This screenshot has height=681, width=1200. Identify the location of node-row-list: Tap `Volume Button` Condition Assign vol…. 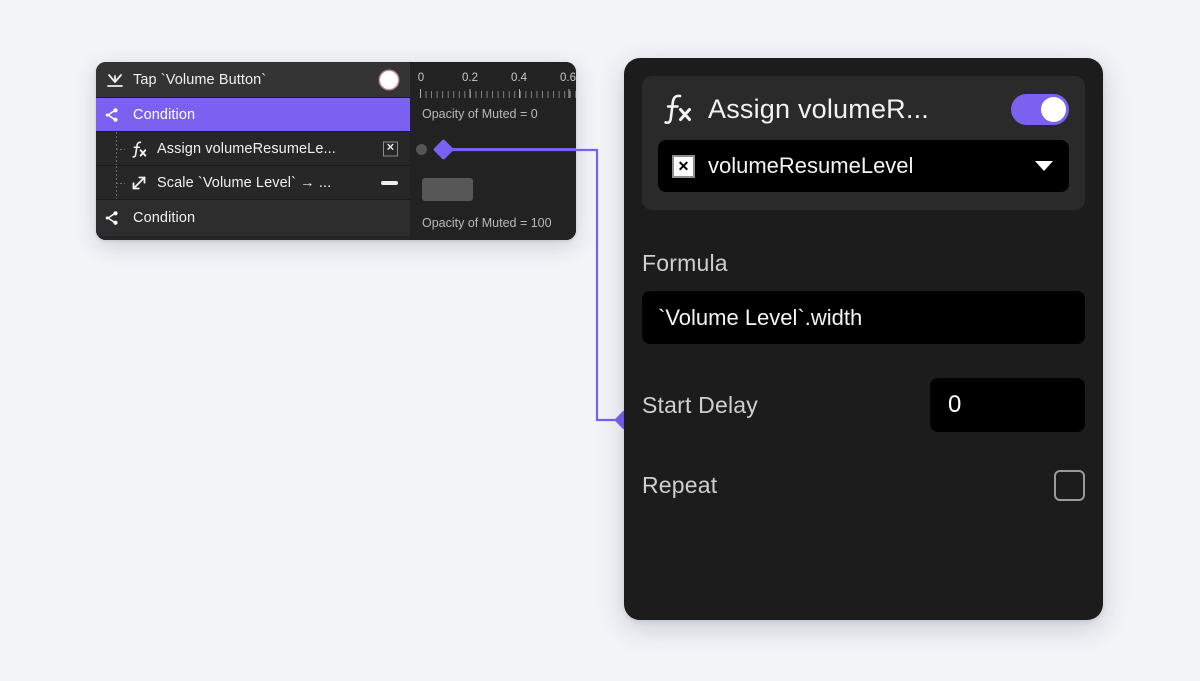
(253, 151).